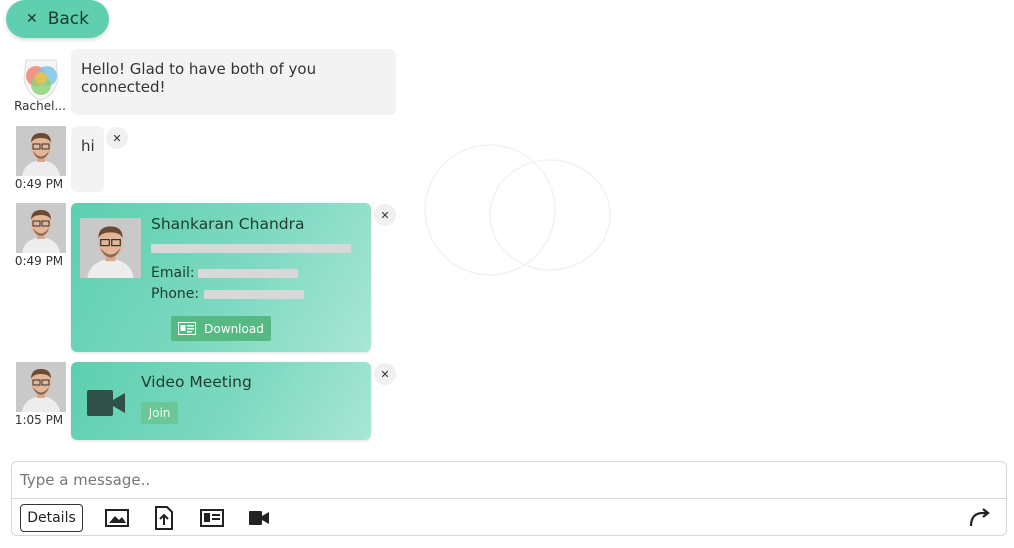 This screenshot has height=548, width=1014. Describe the element at coordinates (68, 19) in the screenshot. I see `back-label: Back` at that location.